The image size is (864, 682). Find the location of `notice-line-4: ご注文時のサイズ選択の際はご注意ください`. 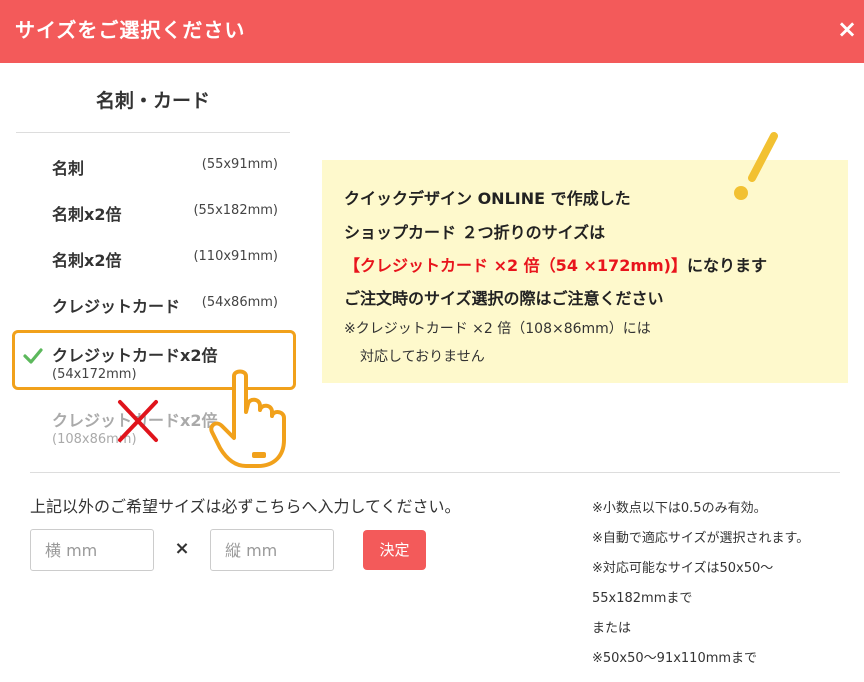

notice-line-4: ご注文時のサイズ選択の際はご注意ください is located at coordinates (504, 298).